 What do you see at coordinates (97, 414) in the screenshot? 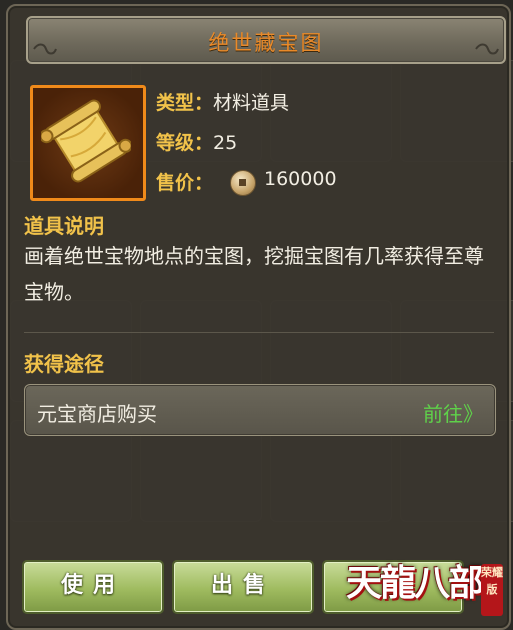
I see `acquire-source-label: 元宝商店购买` at bounding box center [97, 414].